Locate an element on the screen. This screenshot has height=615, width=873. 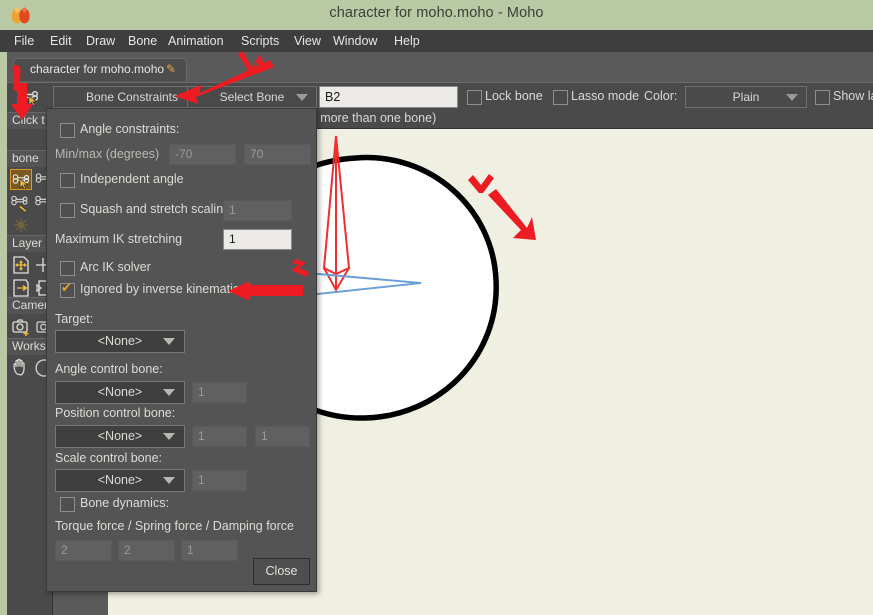
sidebar-tool-layer-scale is located at coordinates (21, 287).